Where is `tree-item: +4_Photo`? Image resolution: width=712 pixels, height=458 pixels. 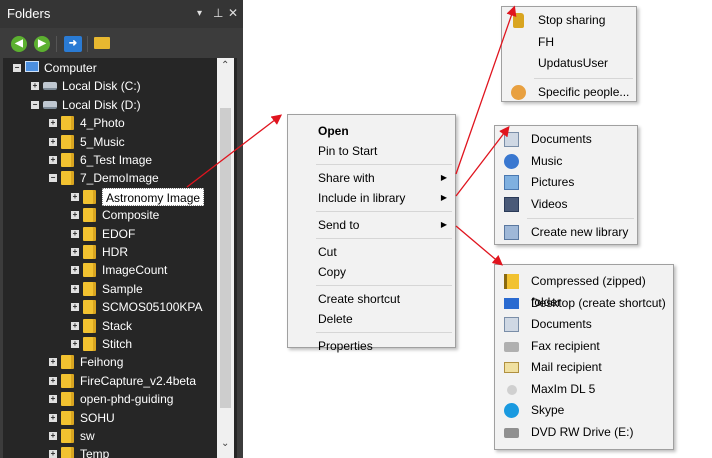 tree-item: +4_Photo is located at coordinates (110, 123).